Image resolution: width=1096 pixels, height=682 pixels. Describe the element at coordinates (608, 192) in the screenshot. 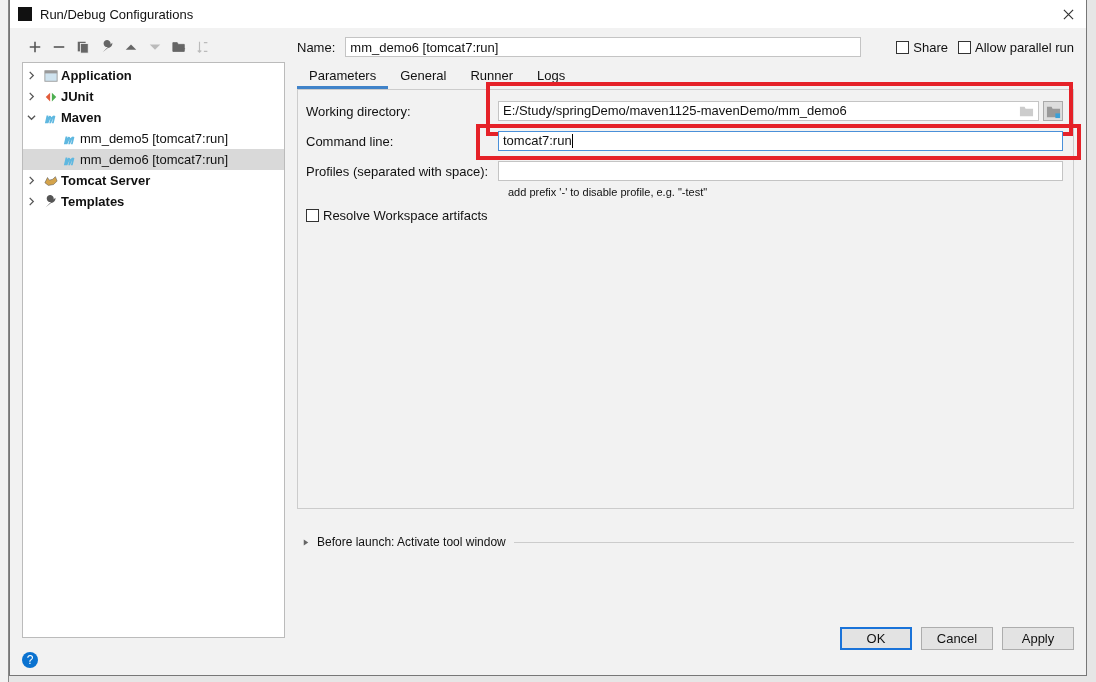

I see `hint-text: add prefix '-' to disable profile, e.g. "-test"` at that location.